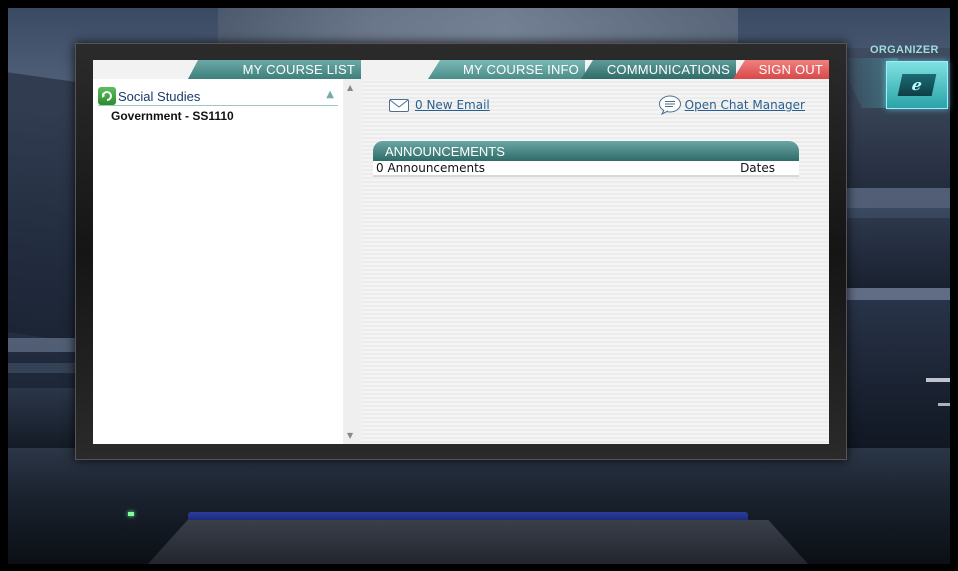  I want to click on course-item: Government - SS1110, so click(172, 116).